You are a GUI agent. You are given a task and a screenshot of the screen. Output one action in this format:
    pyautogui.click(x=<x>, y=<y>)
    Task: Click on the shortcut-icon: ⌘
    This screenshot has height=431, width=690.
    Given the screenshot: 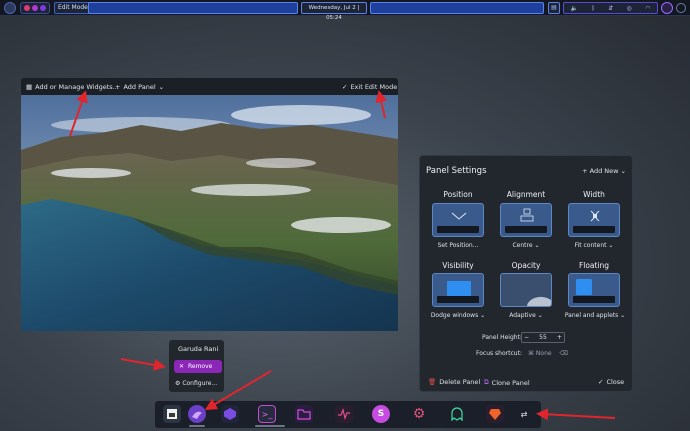 What is the action you would take?
    pyautogui.click(x=531, y=353)
    